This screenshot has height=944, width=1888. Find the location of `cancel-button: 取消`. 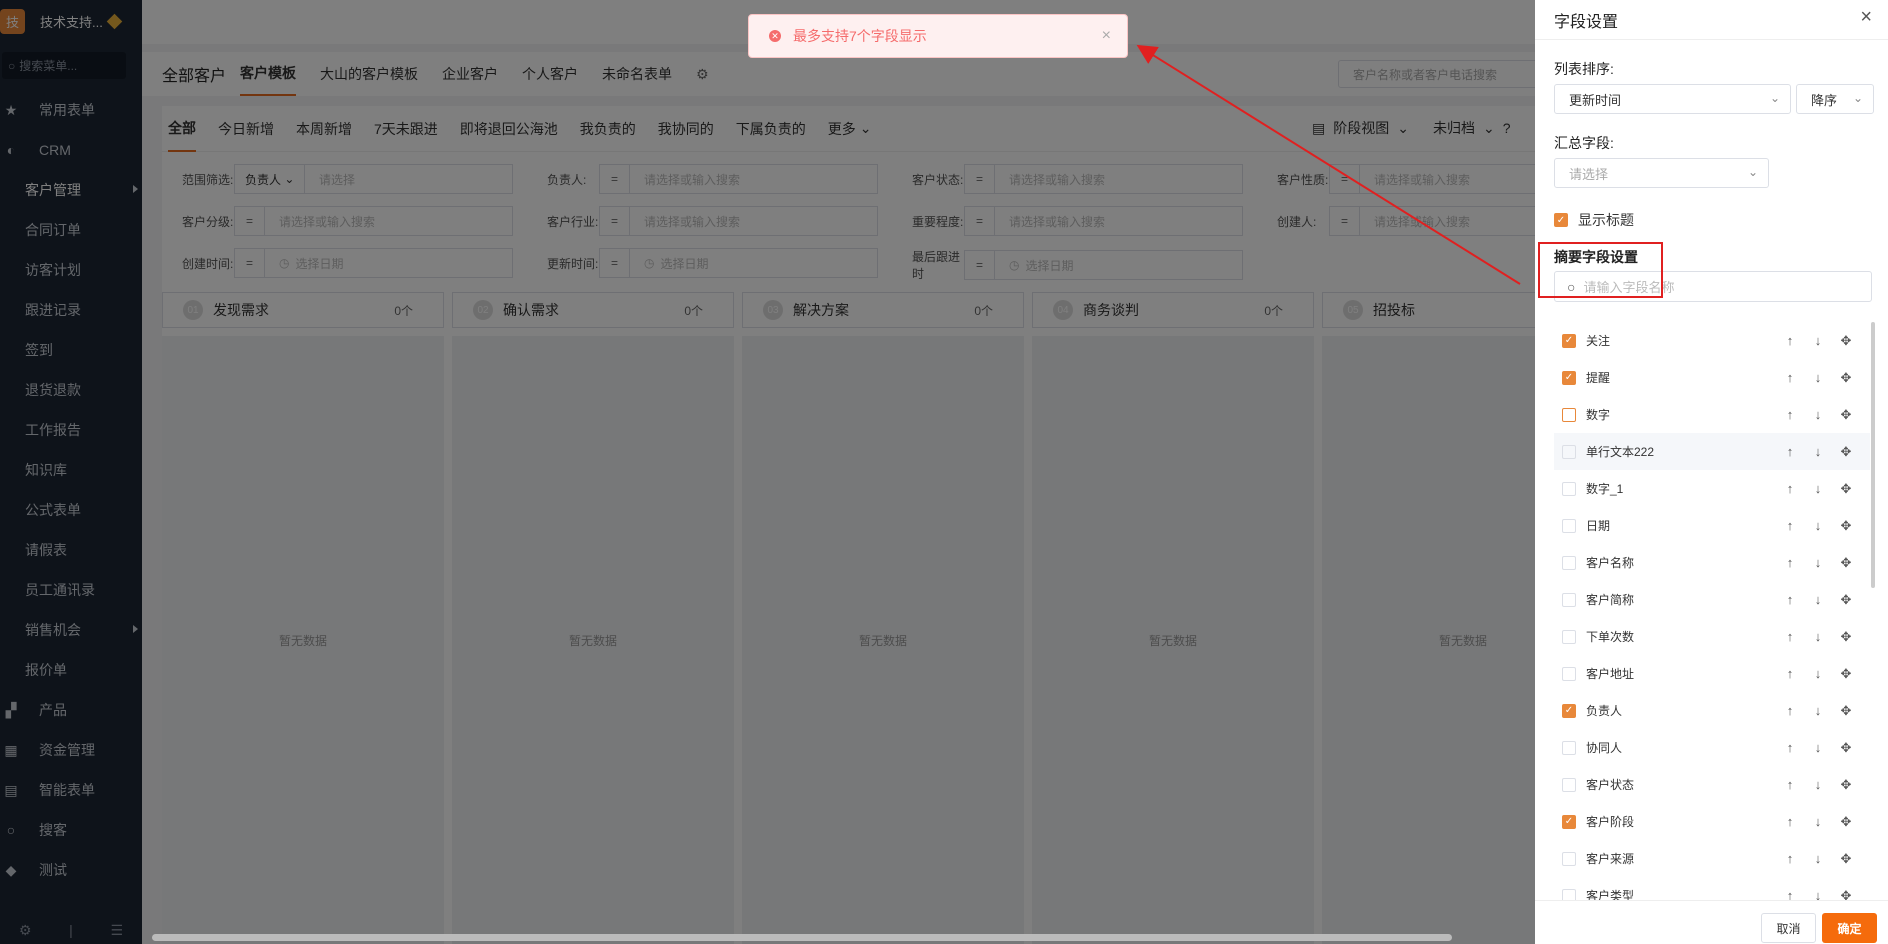

cancel-button: 取消 is located at coordinates (1788, 928).